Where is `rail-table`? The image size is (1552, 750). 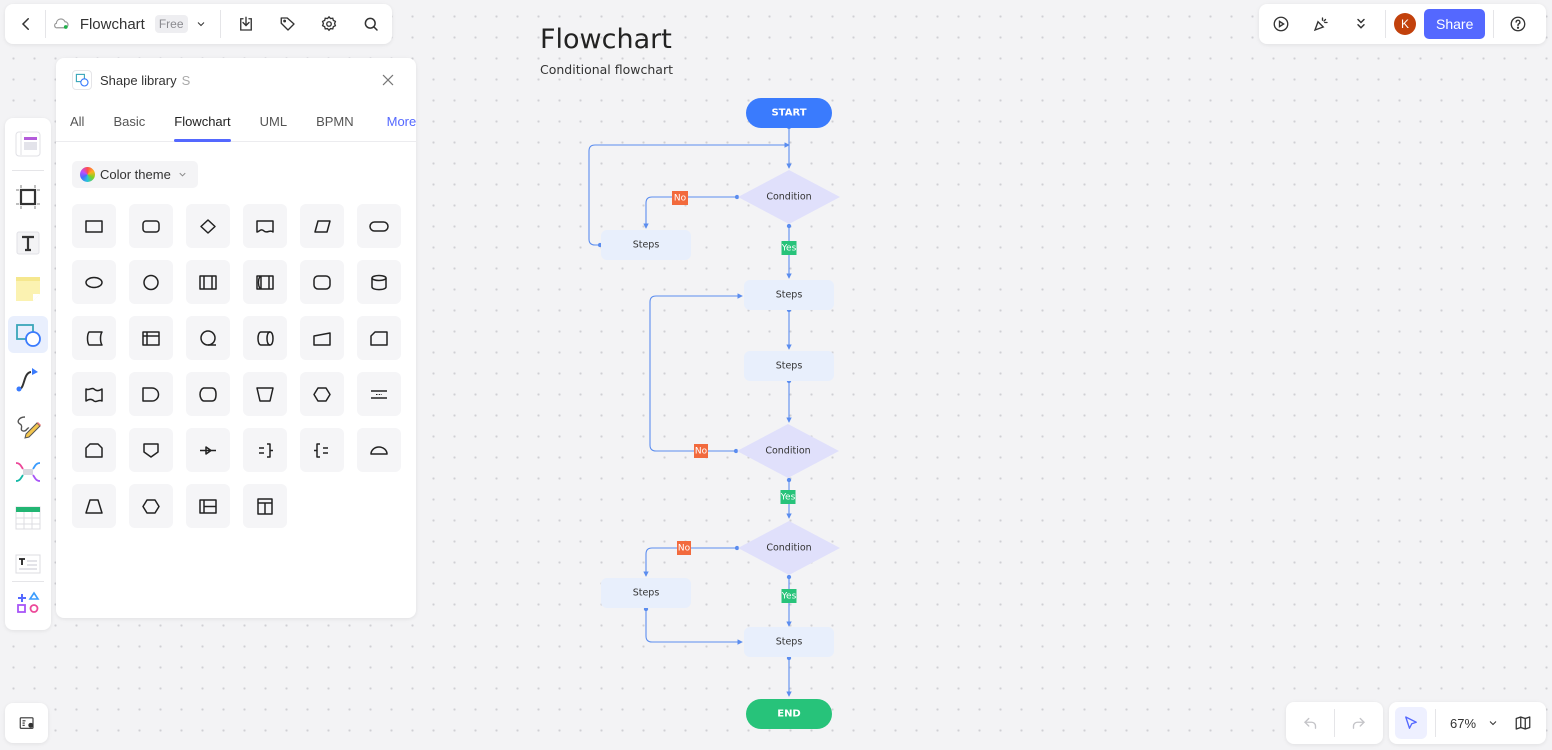 rail-table is located at coordinates (28, 518).